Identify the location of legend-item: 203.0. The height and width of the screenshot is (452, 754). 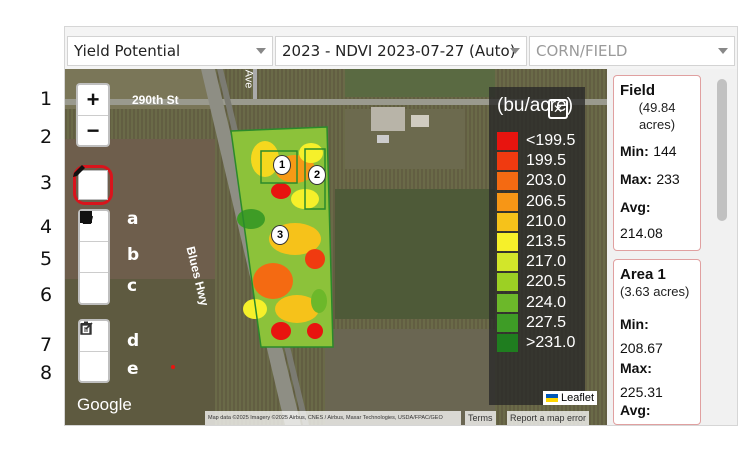
(531, 181).